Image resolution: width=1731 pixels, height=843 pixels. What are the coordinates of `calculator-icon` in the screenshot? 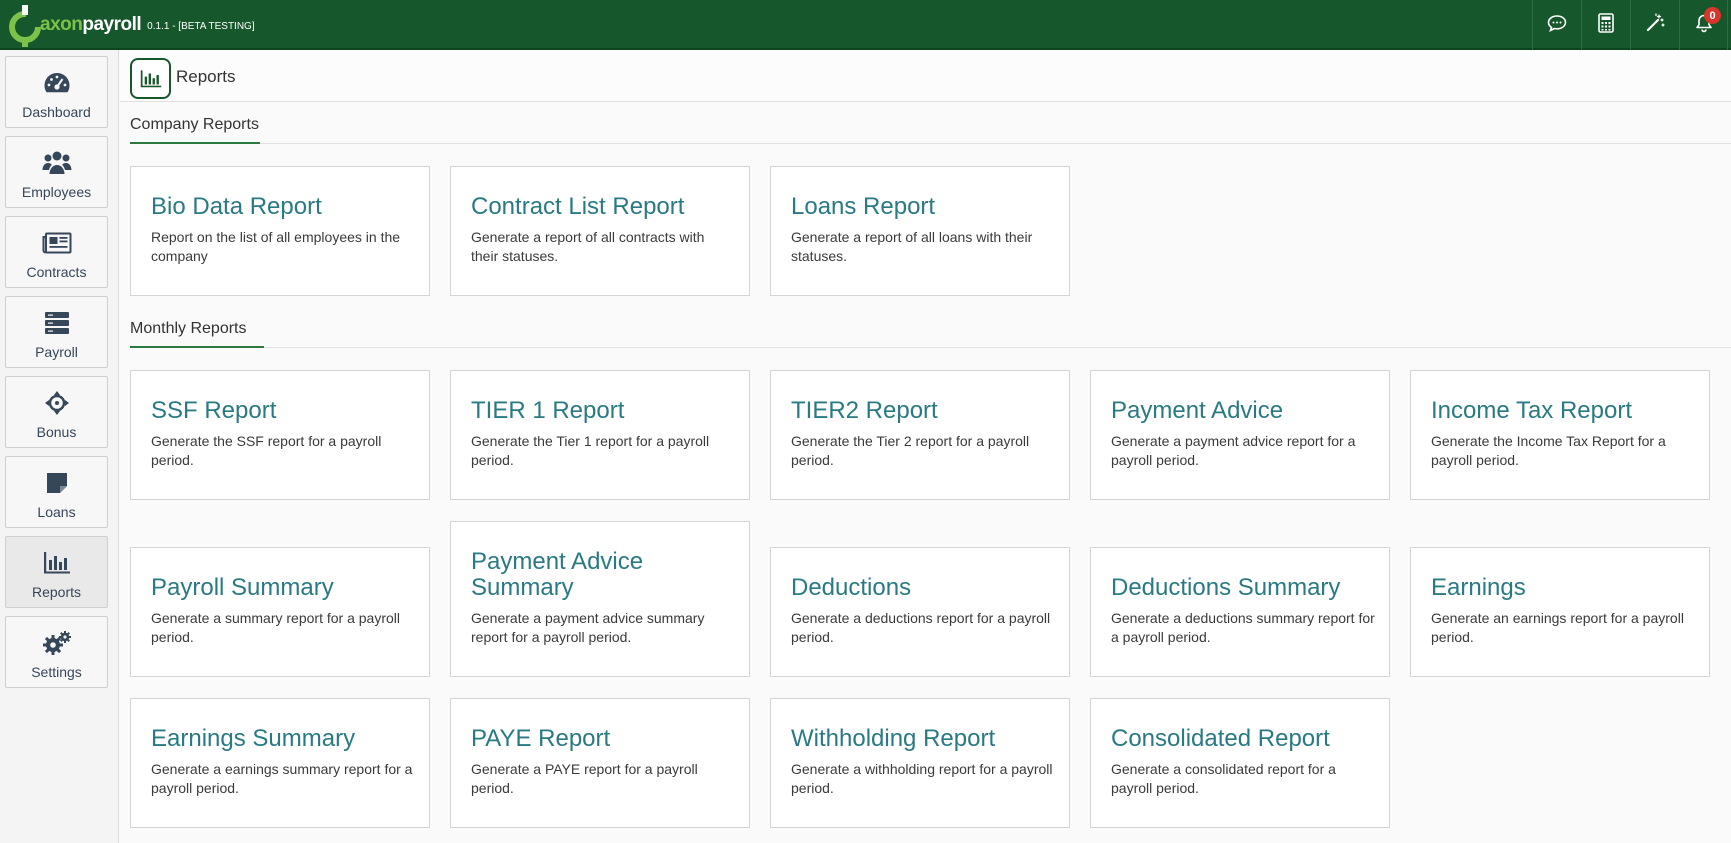 It's located at (1606, 25).